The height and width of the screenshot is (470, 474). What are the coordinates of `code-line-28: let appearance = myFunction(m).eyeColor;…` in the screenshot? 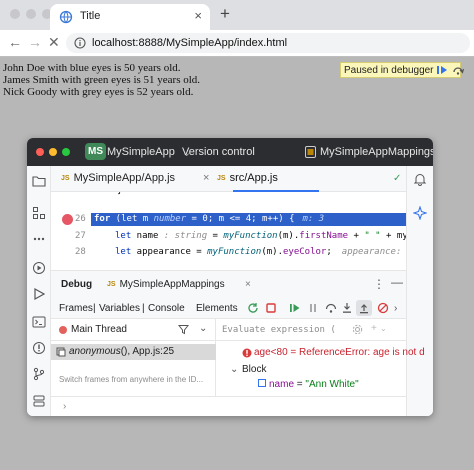 It's located at (260, 252).